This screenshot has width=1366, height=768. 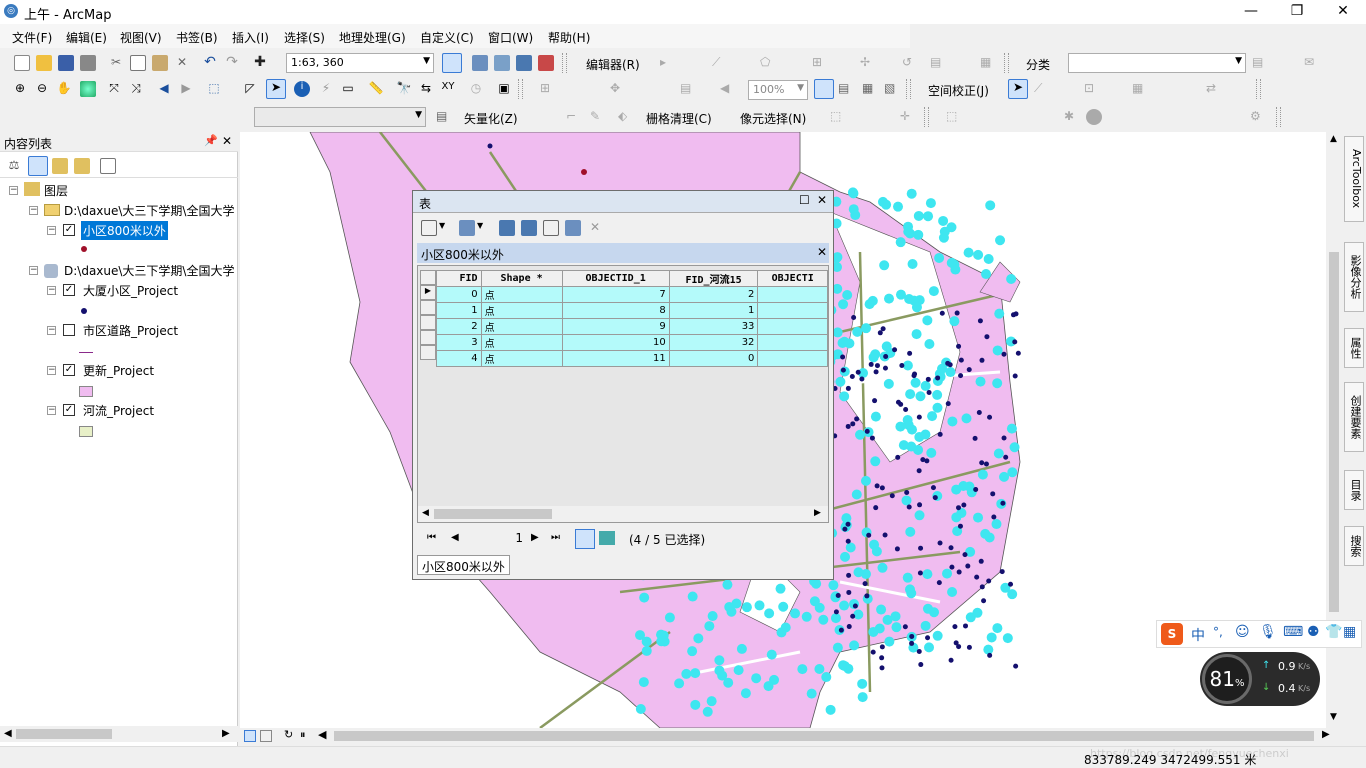 I want to click on viewer-window-icon: ▣, so click(x=504, y=89).